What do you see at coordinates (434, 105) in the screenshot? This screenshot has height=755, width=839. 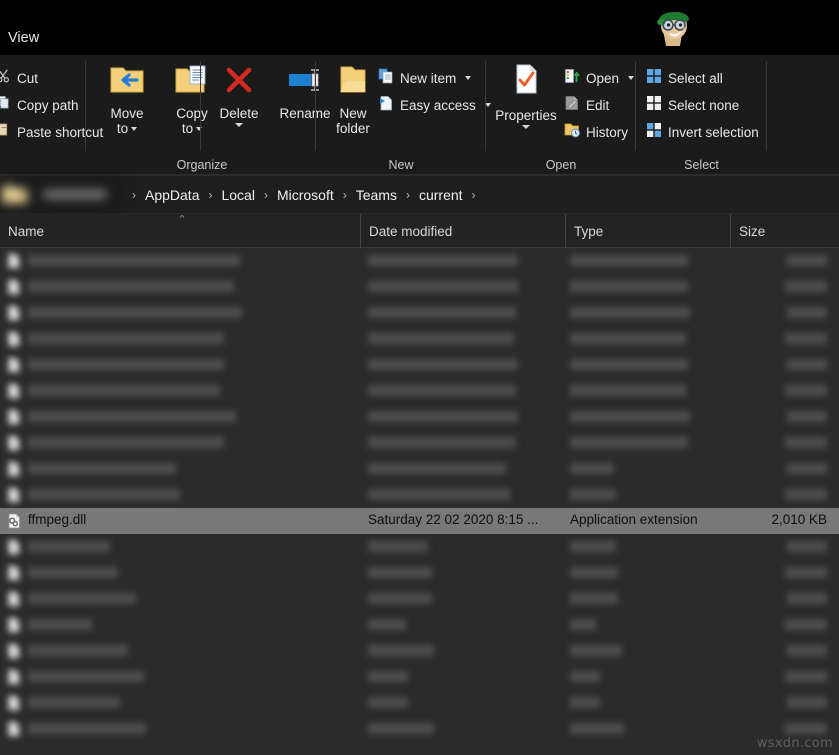 I see `easy-access-button: Easy access` at bounding box center [434, 105].